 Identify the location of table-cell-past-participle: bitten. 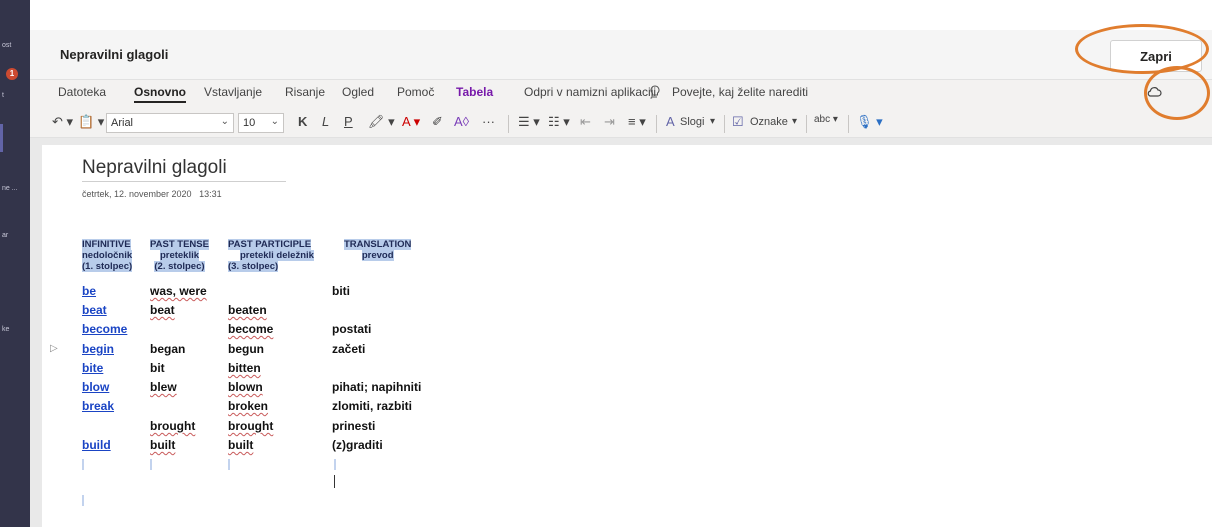
(244, 368).